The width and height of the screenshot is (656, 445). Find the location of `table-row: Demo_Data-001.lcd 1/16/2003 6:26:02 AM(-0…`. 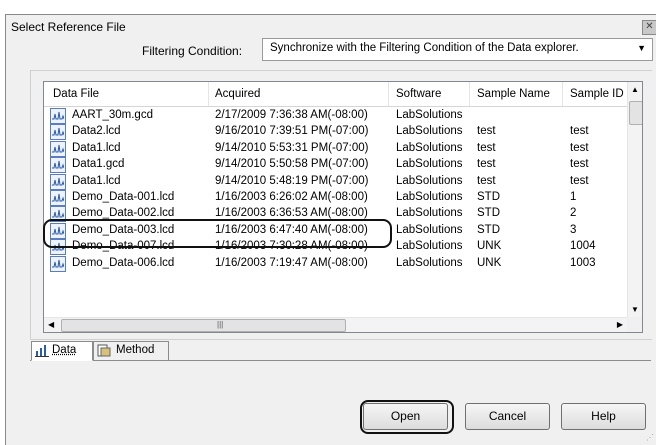

table-row: Demo_Data-001.lcd 1/16/2003 6:26:02 AM(-0… is located at coordinates (335, 198).